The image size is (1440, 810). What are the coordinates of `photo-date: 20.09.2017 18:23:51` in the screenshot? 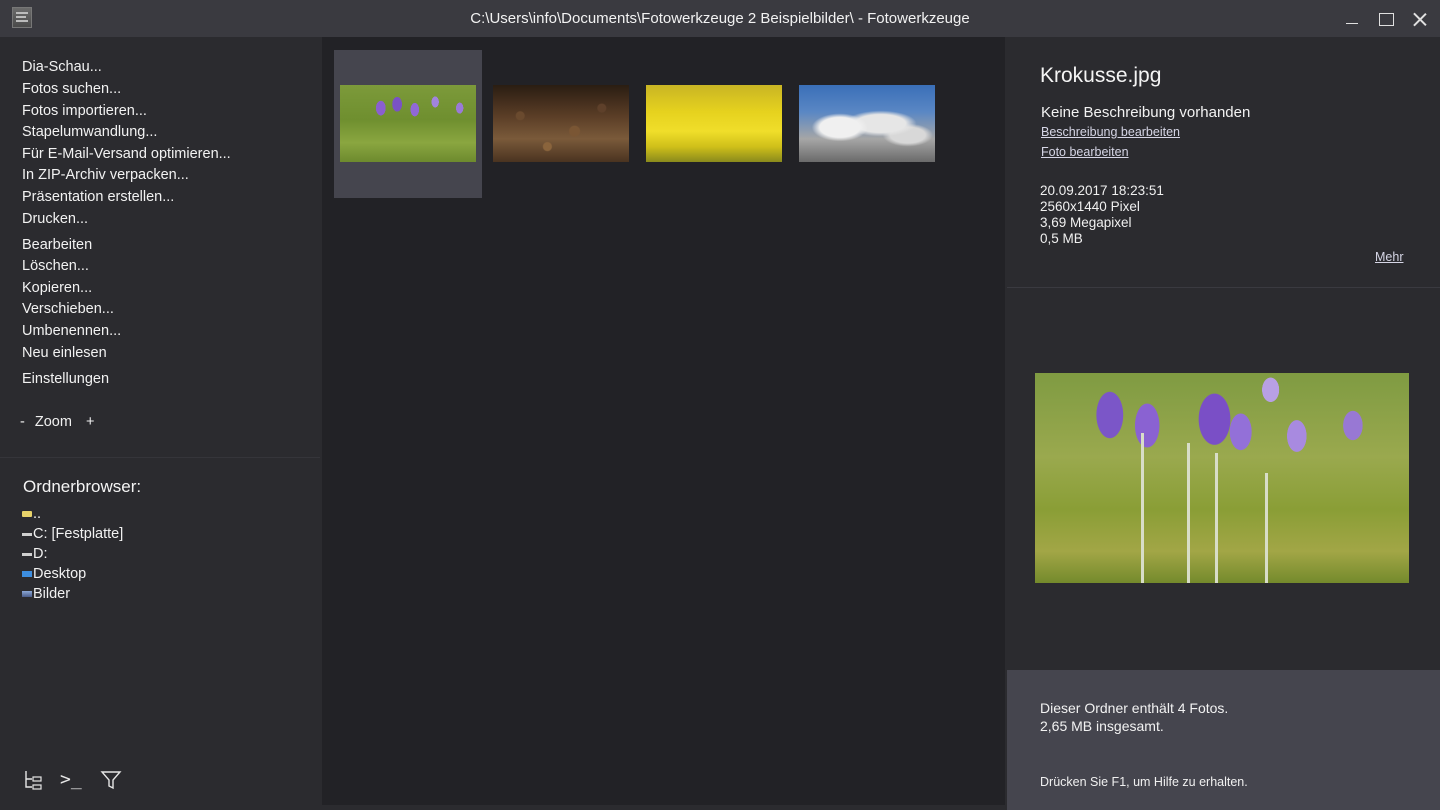 It's located at (1102, 190).